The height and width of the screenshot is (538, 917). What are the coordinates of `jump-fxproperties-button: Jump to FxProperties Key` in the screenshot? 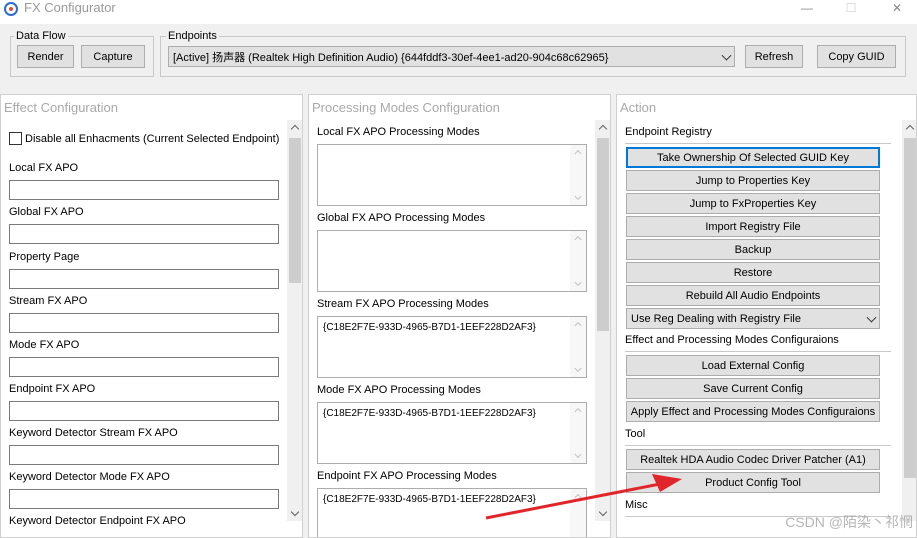 It's located at (753, 203).